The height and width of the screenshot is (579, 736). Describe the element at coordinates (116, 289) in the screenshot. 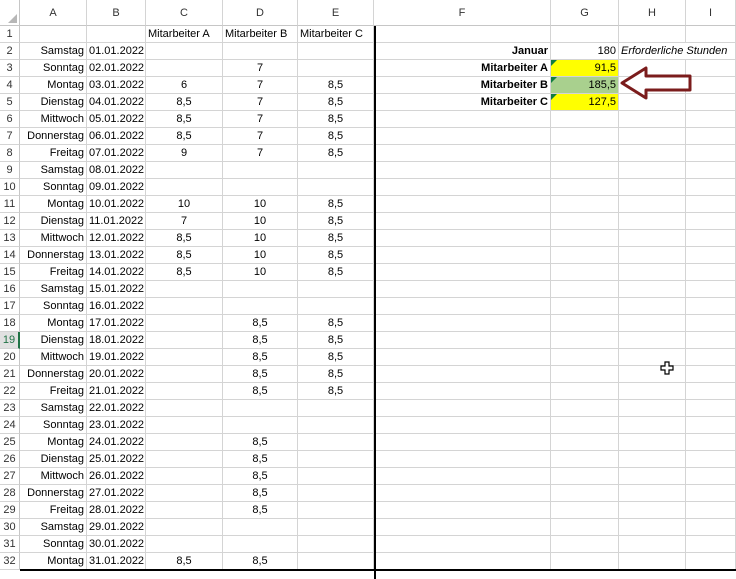

I see `cell-b16: 15.01.2022` at that location.